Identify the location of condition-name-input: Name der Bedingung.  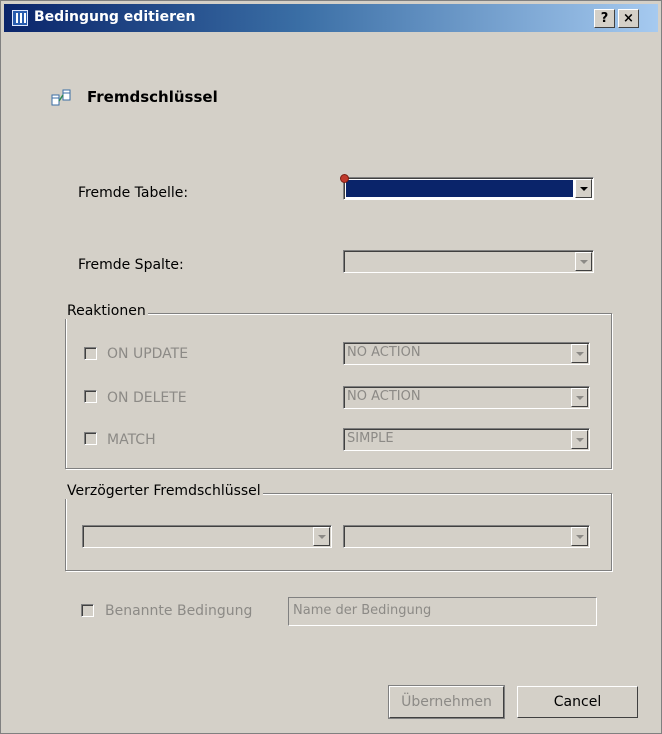
(442, 611).